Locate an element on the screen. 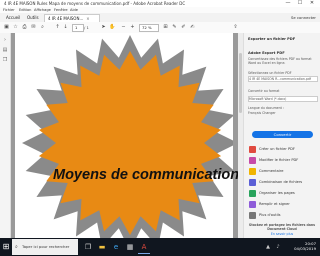 The image size is (320, 256). tool-edit-pdf: Modifier le fichier PDF is located at coordinates (283, 160).